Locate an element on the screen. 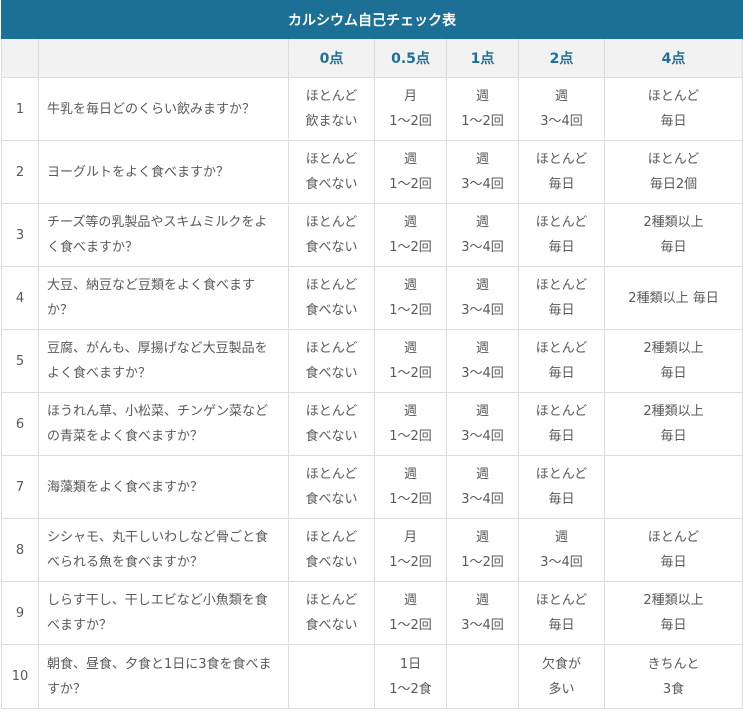 Image resolution: width=743 pixels, height=712 pixels. row-number: 9 is located at coordinates (20, 613).